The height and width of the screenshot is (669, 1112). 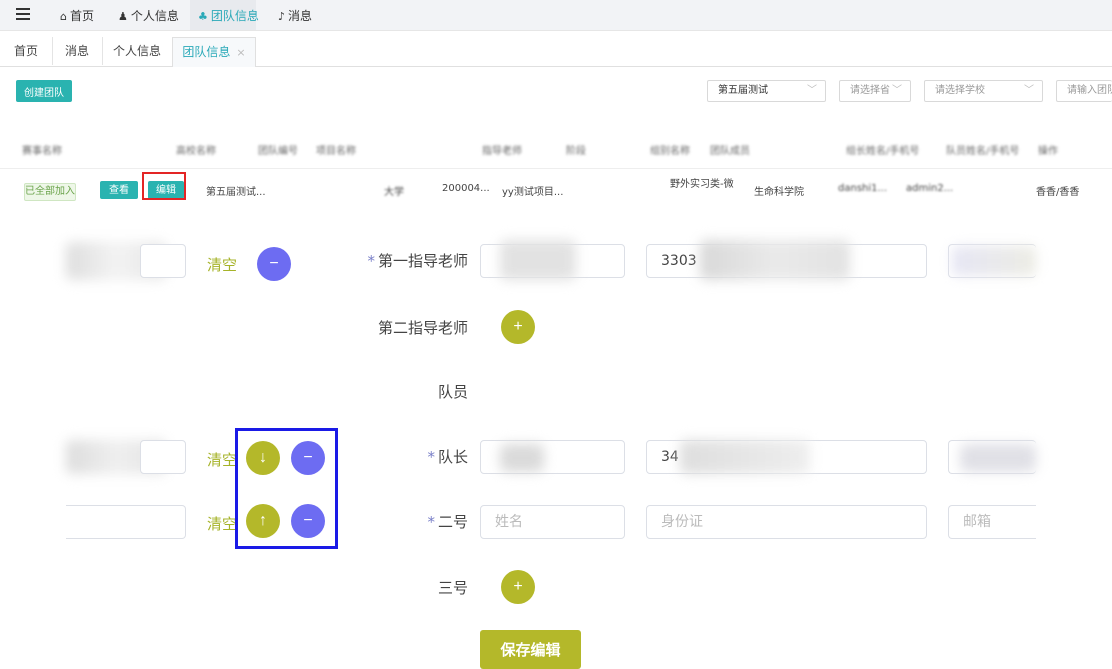 What do you see at coordinates (154, 16) in the screenshot?
I see `nav-item-label: 个人信息` at bounding box center [154, 16].